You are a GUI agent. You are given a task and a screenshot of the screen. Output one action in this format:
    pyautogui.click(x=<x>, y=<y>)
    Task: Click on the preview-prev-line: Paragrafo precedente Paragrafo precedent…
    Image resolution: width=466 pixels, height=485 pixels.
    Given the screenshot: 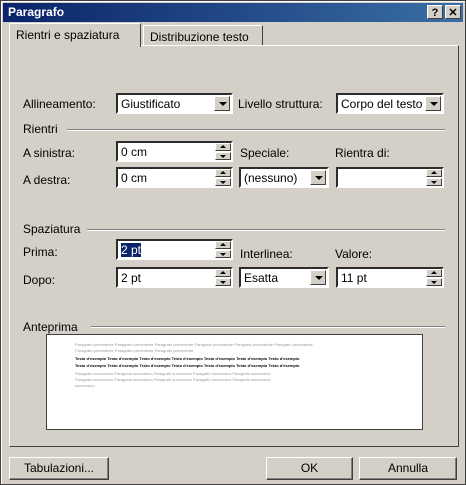 What is the action you would take?
    pyautogui.click(x=134, y=350)
    